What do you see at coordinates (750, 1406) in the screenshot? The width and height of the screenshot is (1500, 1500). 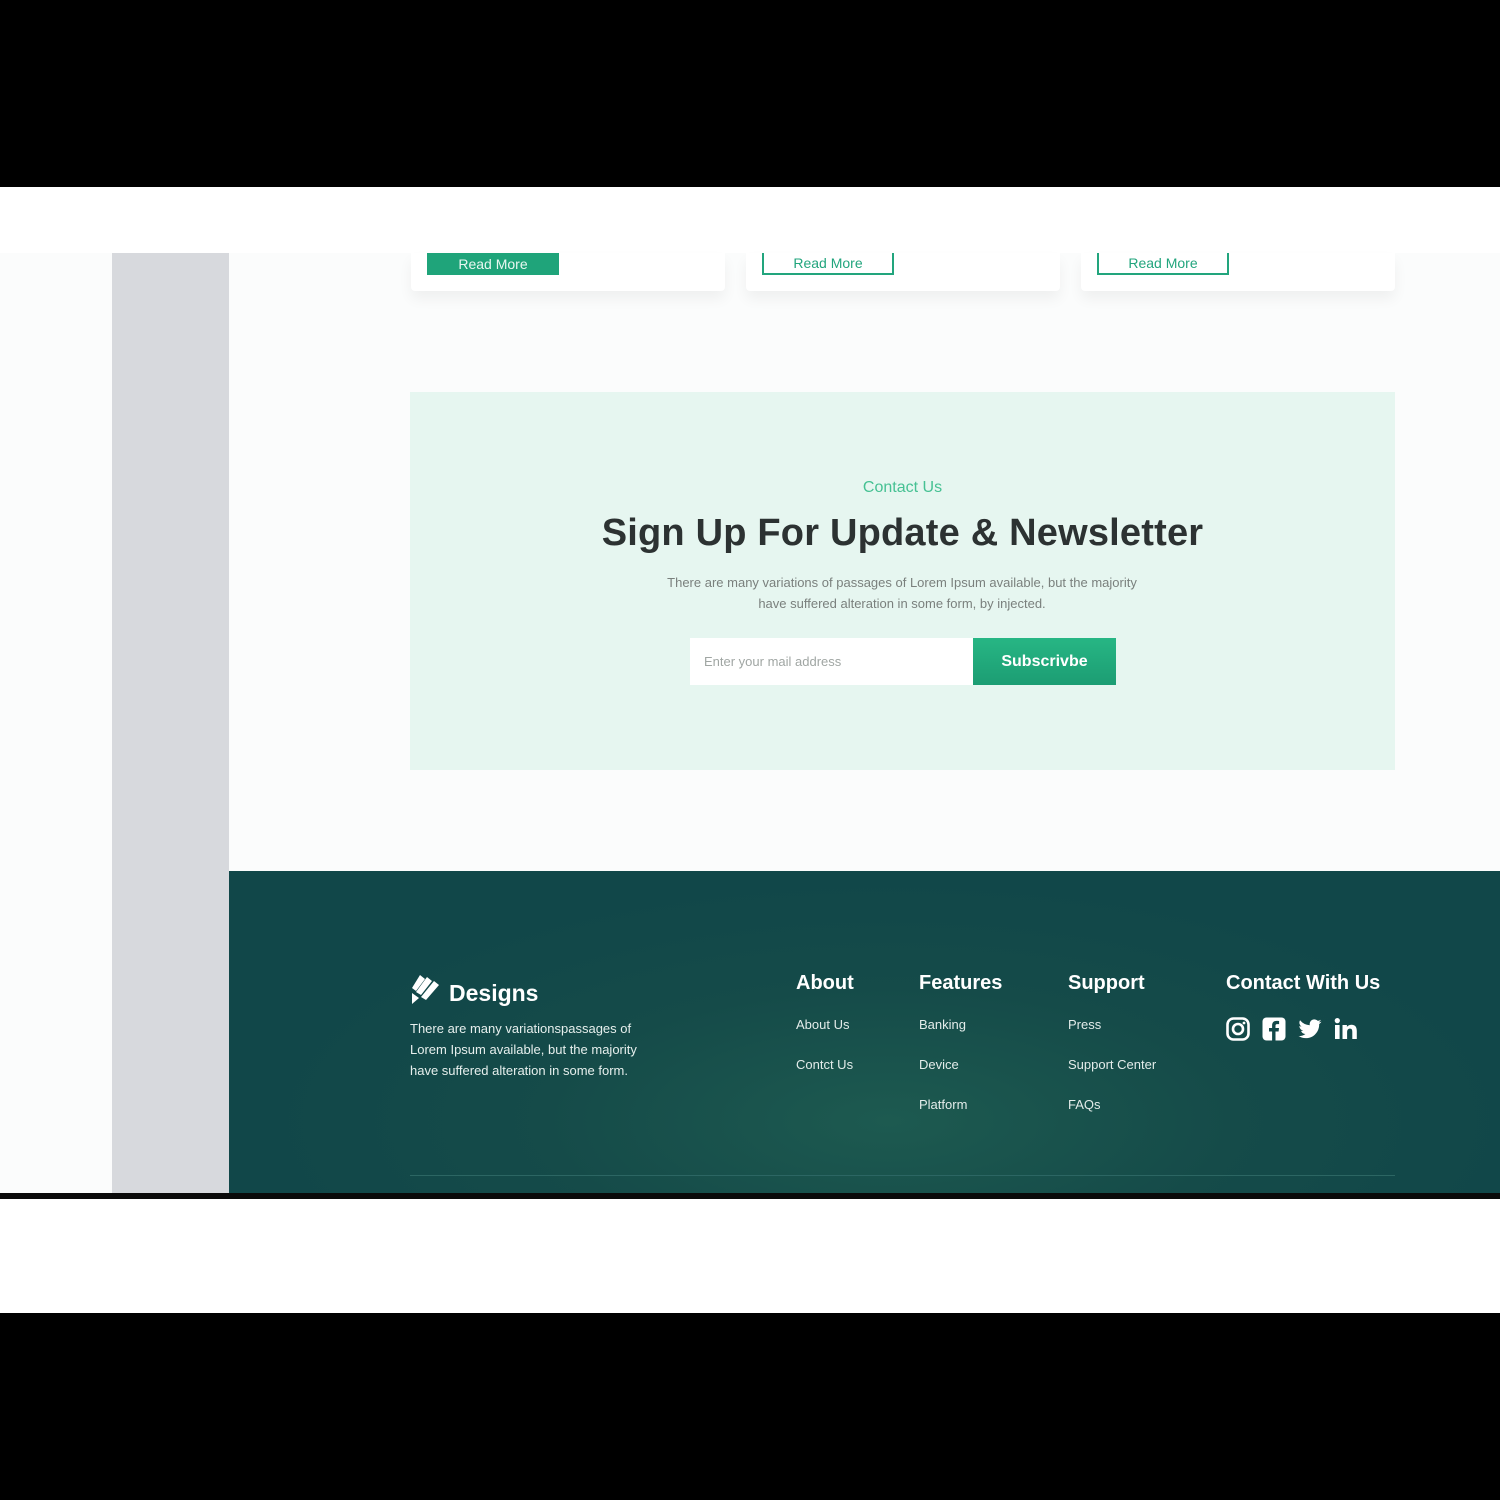 I see `letterbox-bottom` at bounding box center [750, 1406].